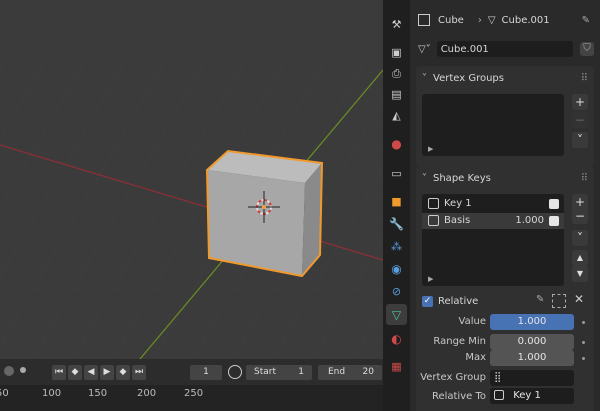 The image size is (600, 411). Describe the element at coordinates (9, 371) in the screenshot. I see `record-icon` at that location.